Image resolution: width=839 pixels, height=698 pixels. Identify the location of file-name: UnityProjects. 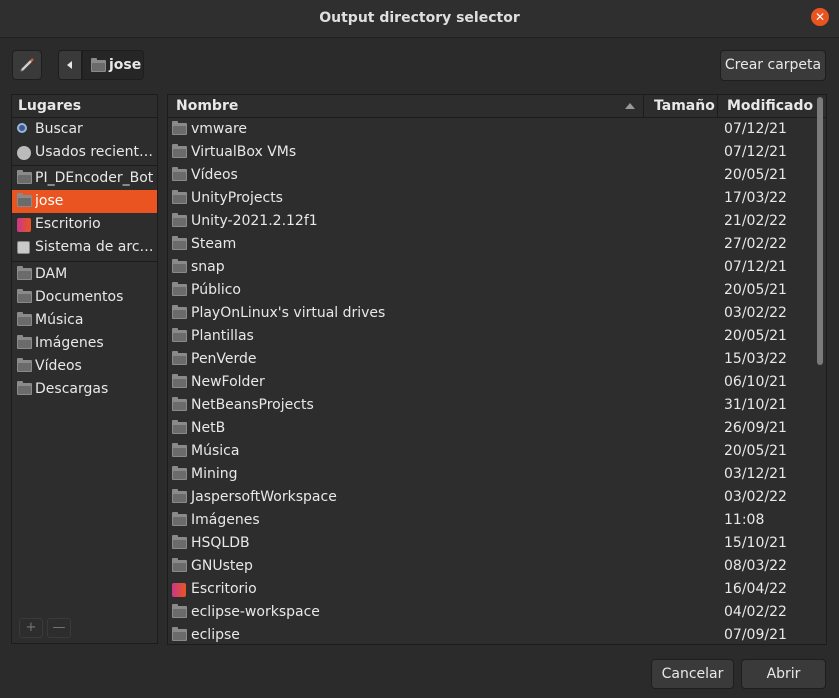
(237, 198).